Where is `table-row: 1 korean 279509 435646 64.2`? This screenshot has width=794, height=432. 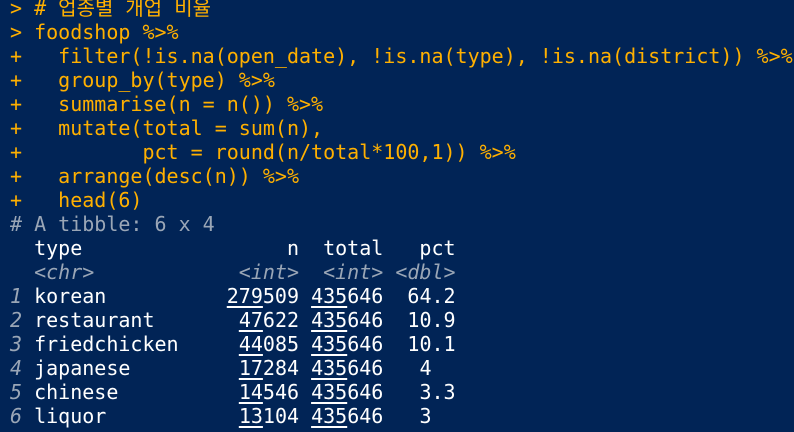
table-row: 1 korean 279509 435646 64.2 is located at coordinates (233, 296).